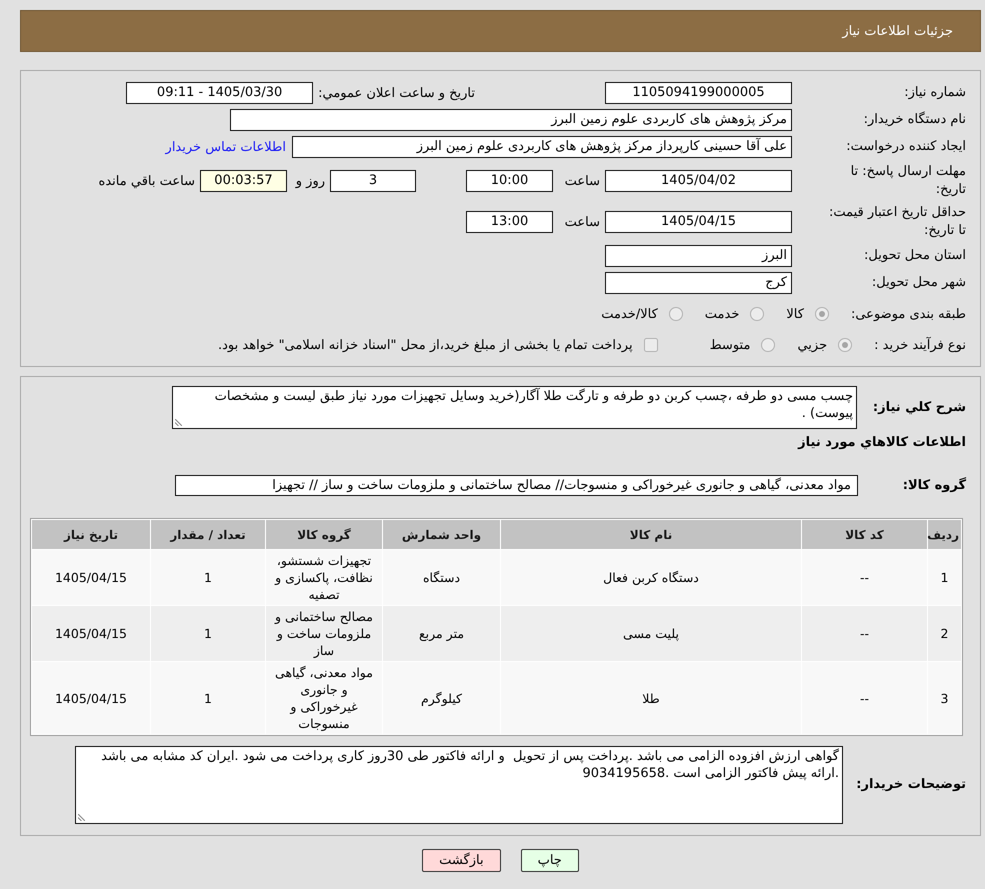 The image size is (985, 889). I want to click on print-button: چاپ, so click(549, 860).